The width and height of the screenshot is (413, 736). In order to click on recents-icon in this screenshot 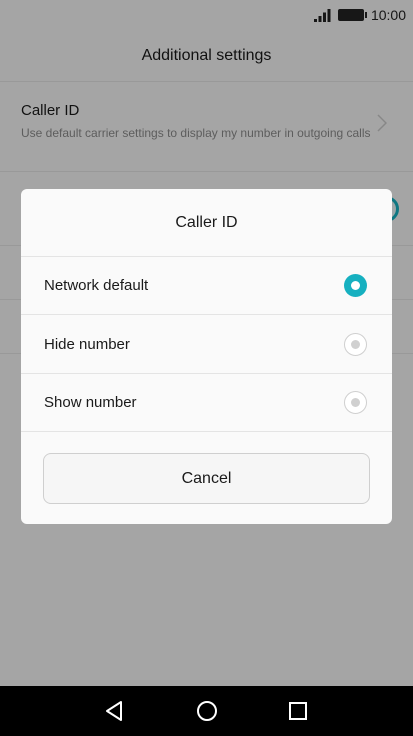, I will do `click(298, 711)`.